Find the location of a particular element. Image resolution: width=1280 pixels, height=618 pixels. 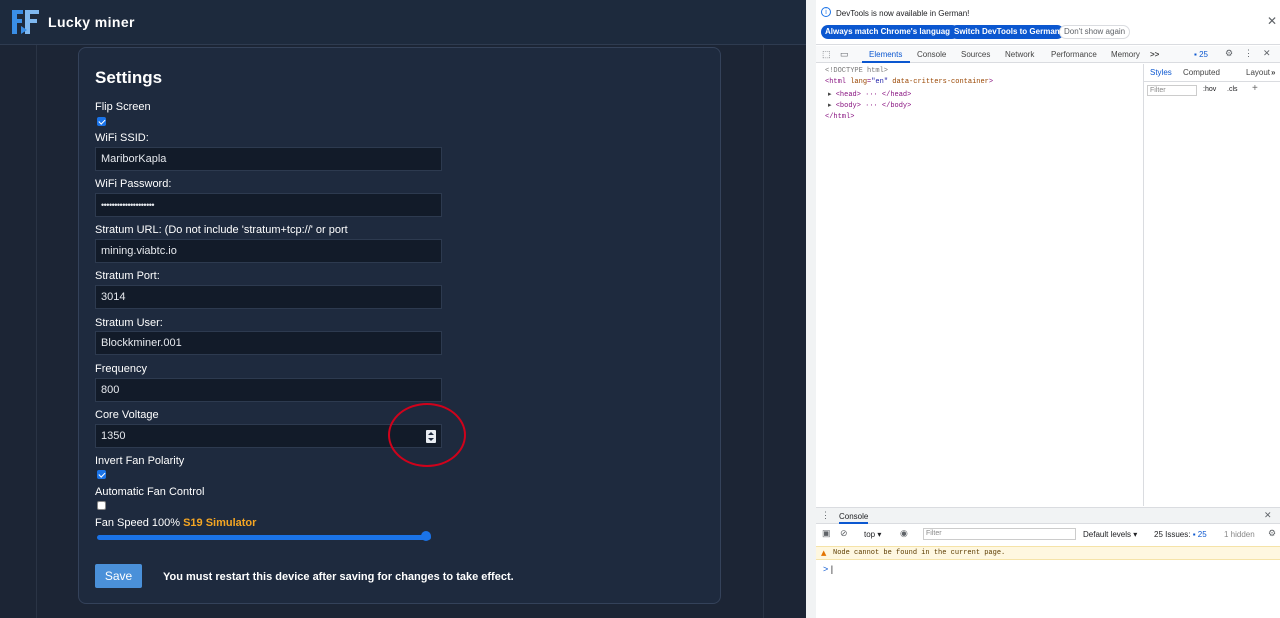

wifi-ssid-input: MariborKapla is located at coordinates (268, 159).